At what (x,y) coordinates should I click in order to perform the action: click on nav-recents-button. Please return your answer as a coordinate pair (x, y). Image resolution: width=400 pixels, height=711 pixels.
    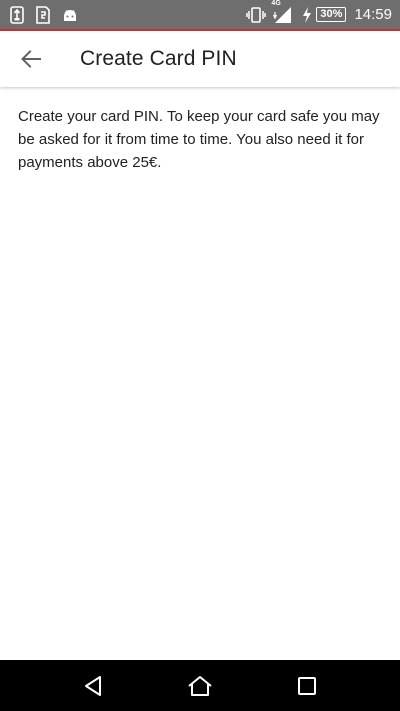
    Looking at the image, I should click on (307, 686).